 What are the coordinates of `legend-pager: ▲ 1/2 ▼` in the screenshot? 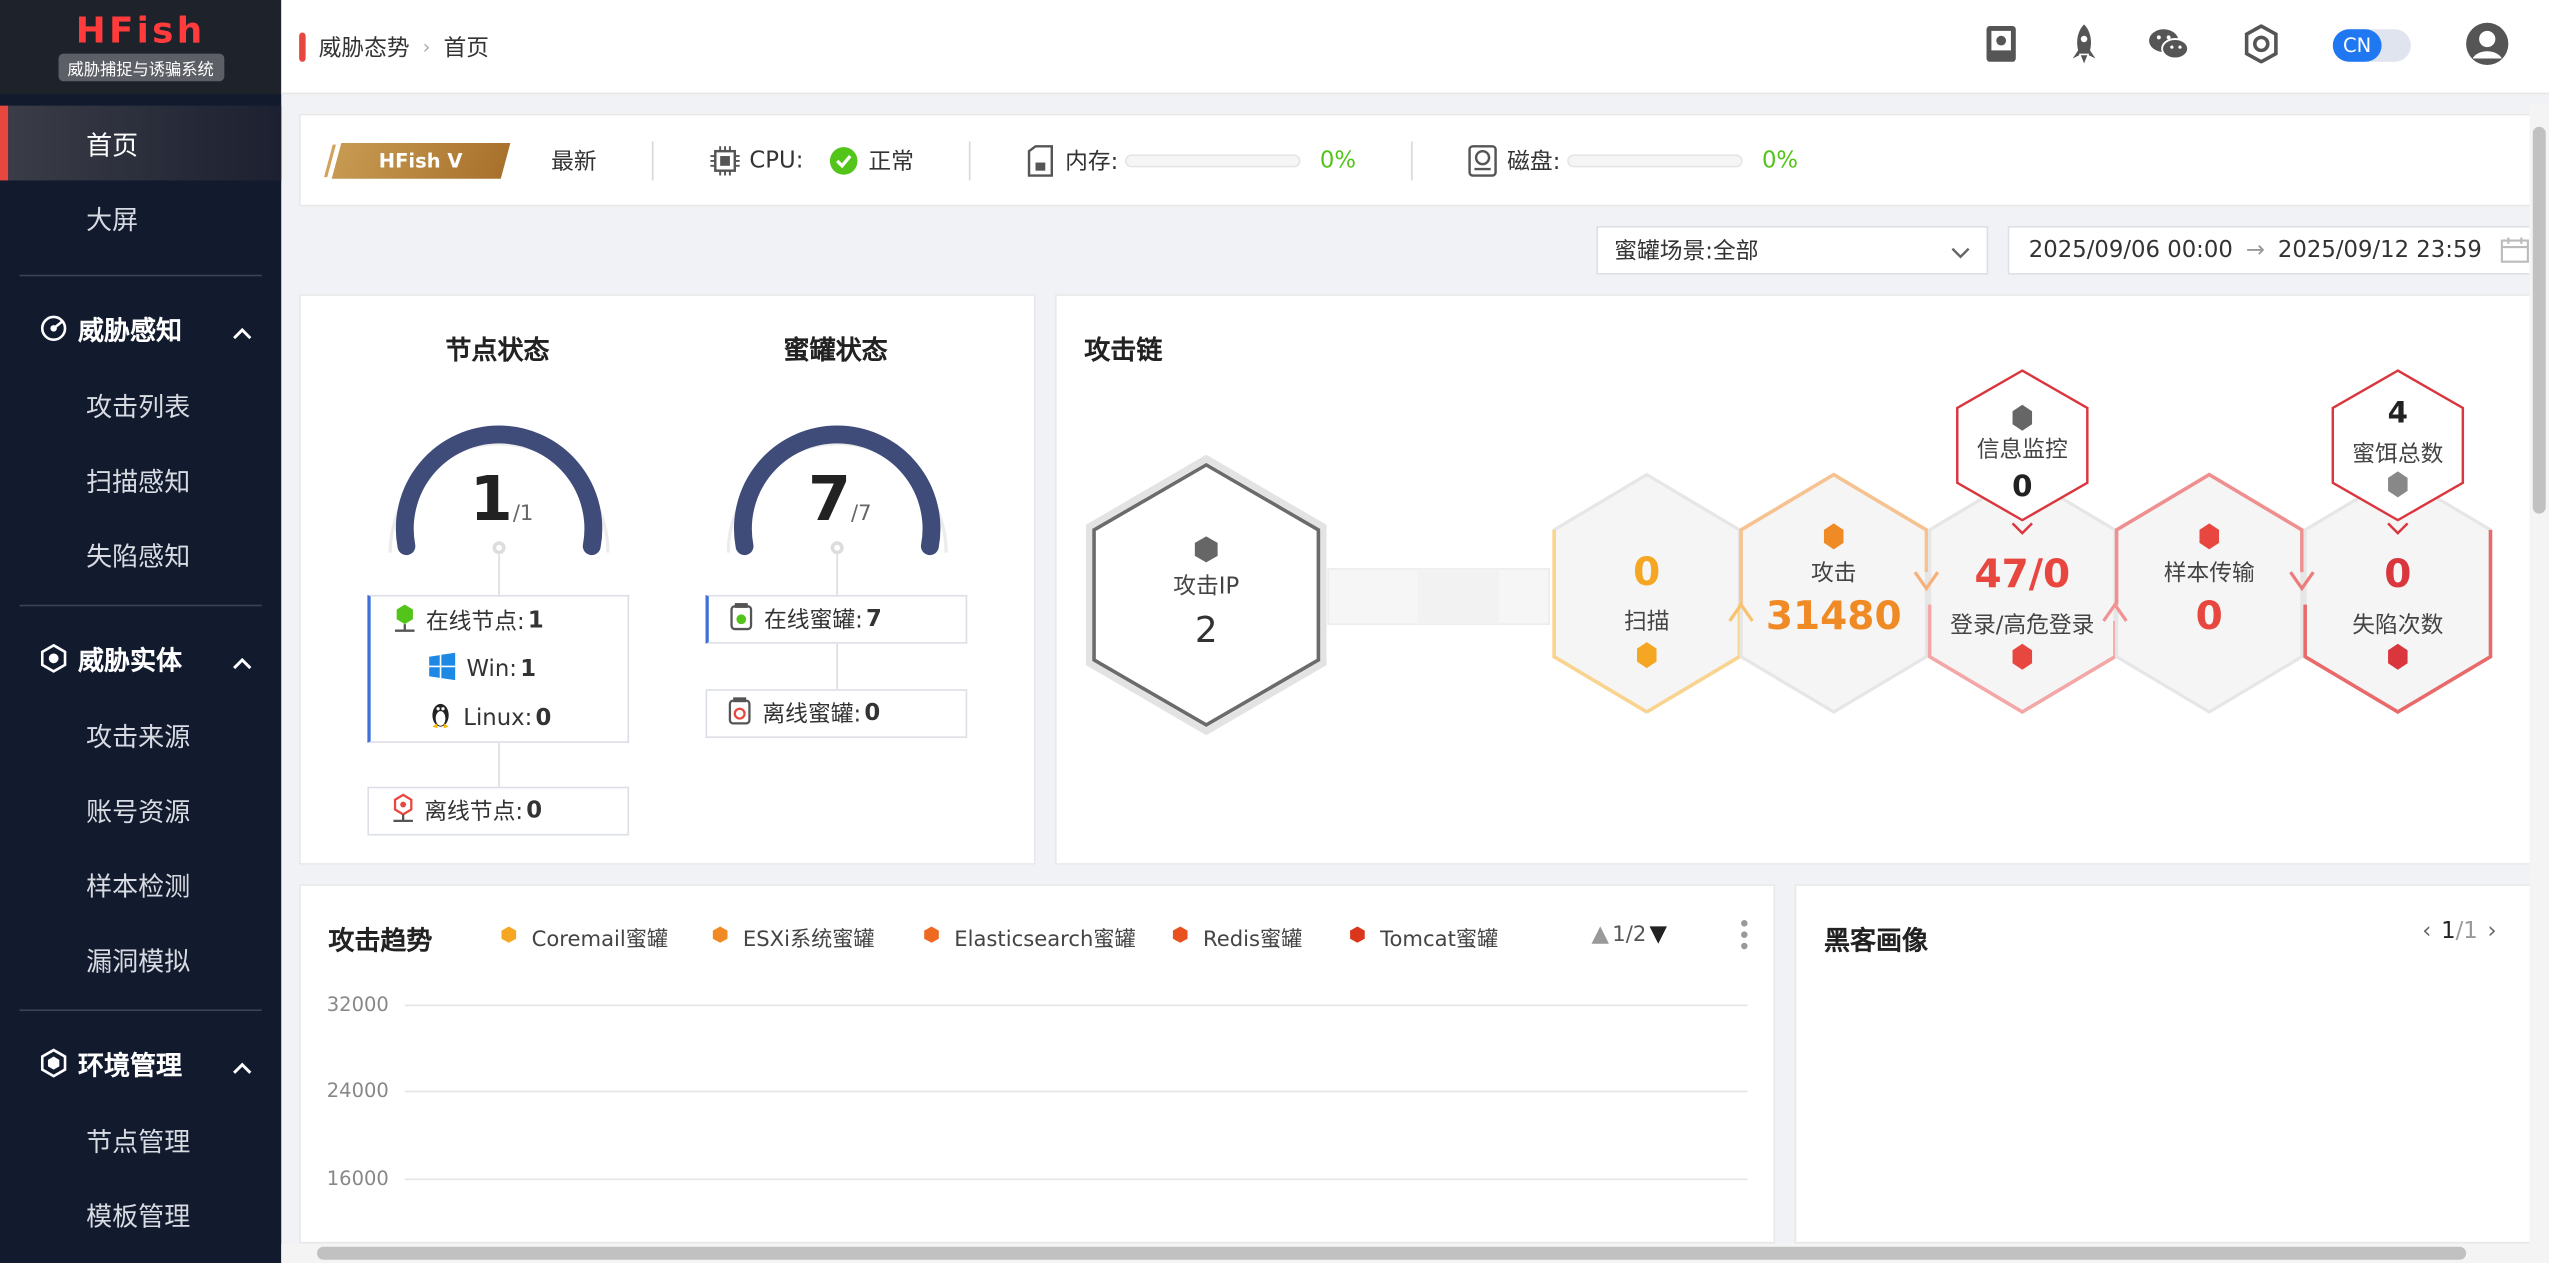 It's located at (1630, 935).